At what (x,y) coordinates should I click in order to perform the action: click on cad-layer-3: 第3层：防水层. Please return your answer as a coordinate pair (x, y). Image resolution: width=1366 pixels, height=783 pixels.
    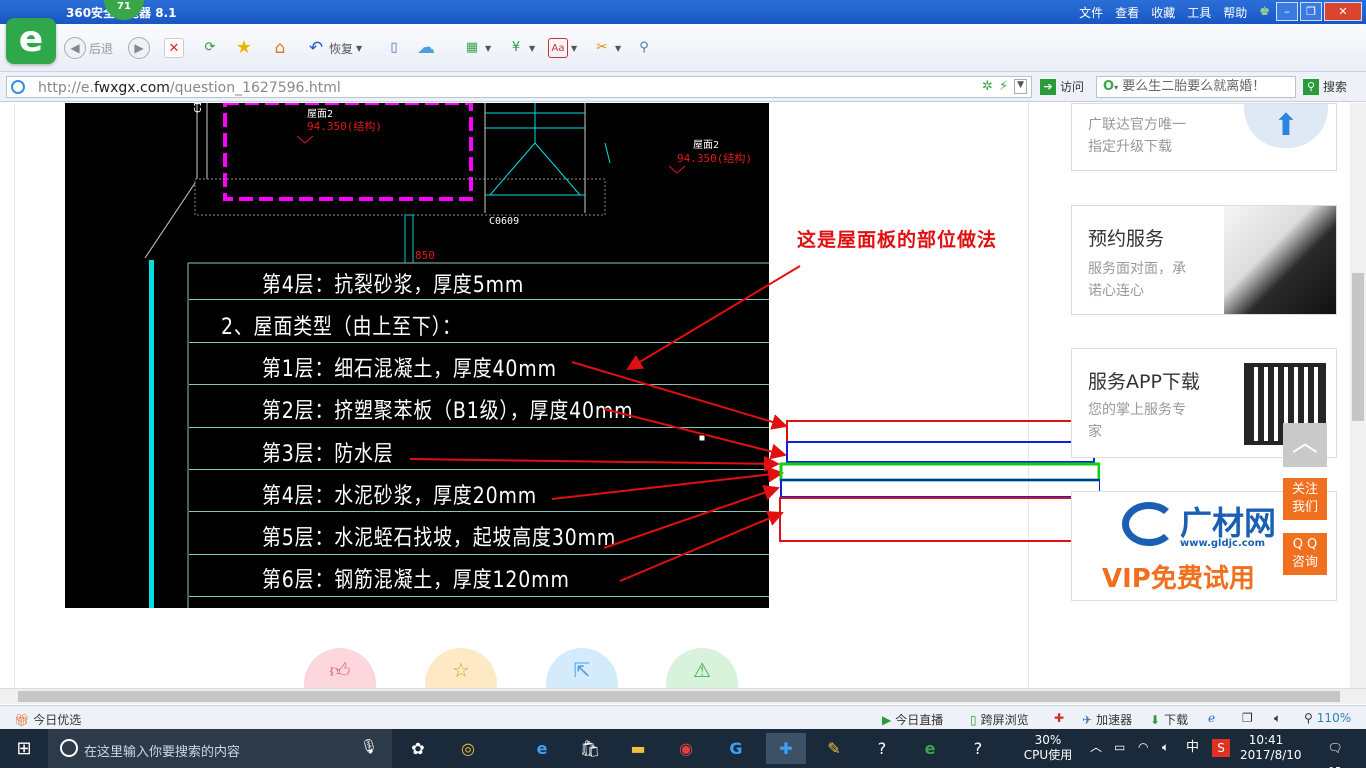
    Looking at the image, I should click on (328, 454).